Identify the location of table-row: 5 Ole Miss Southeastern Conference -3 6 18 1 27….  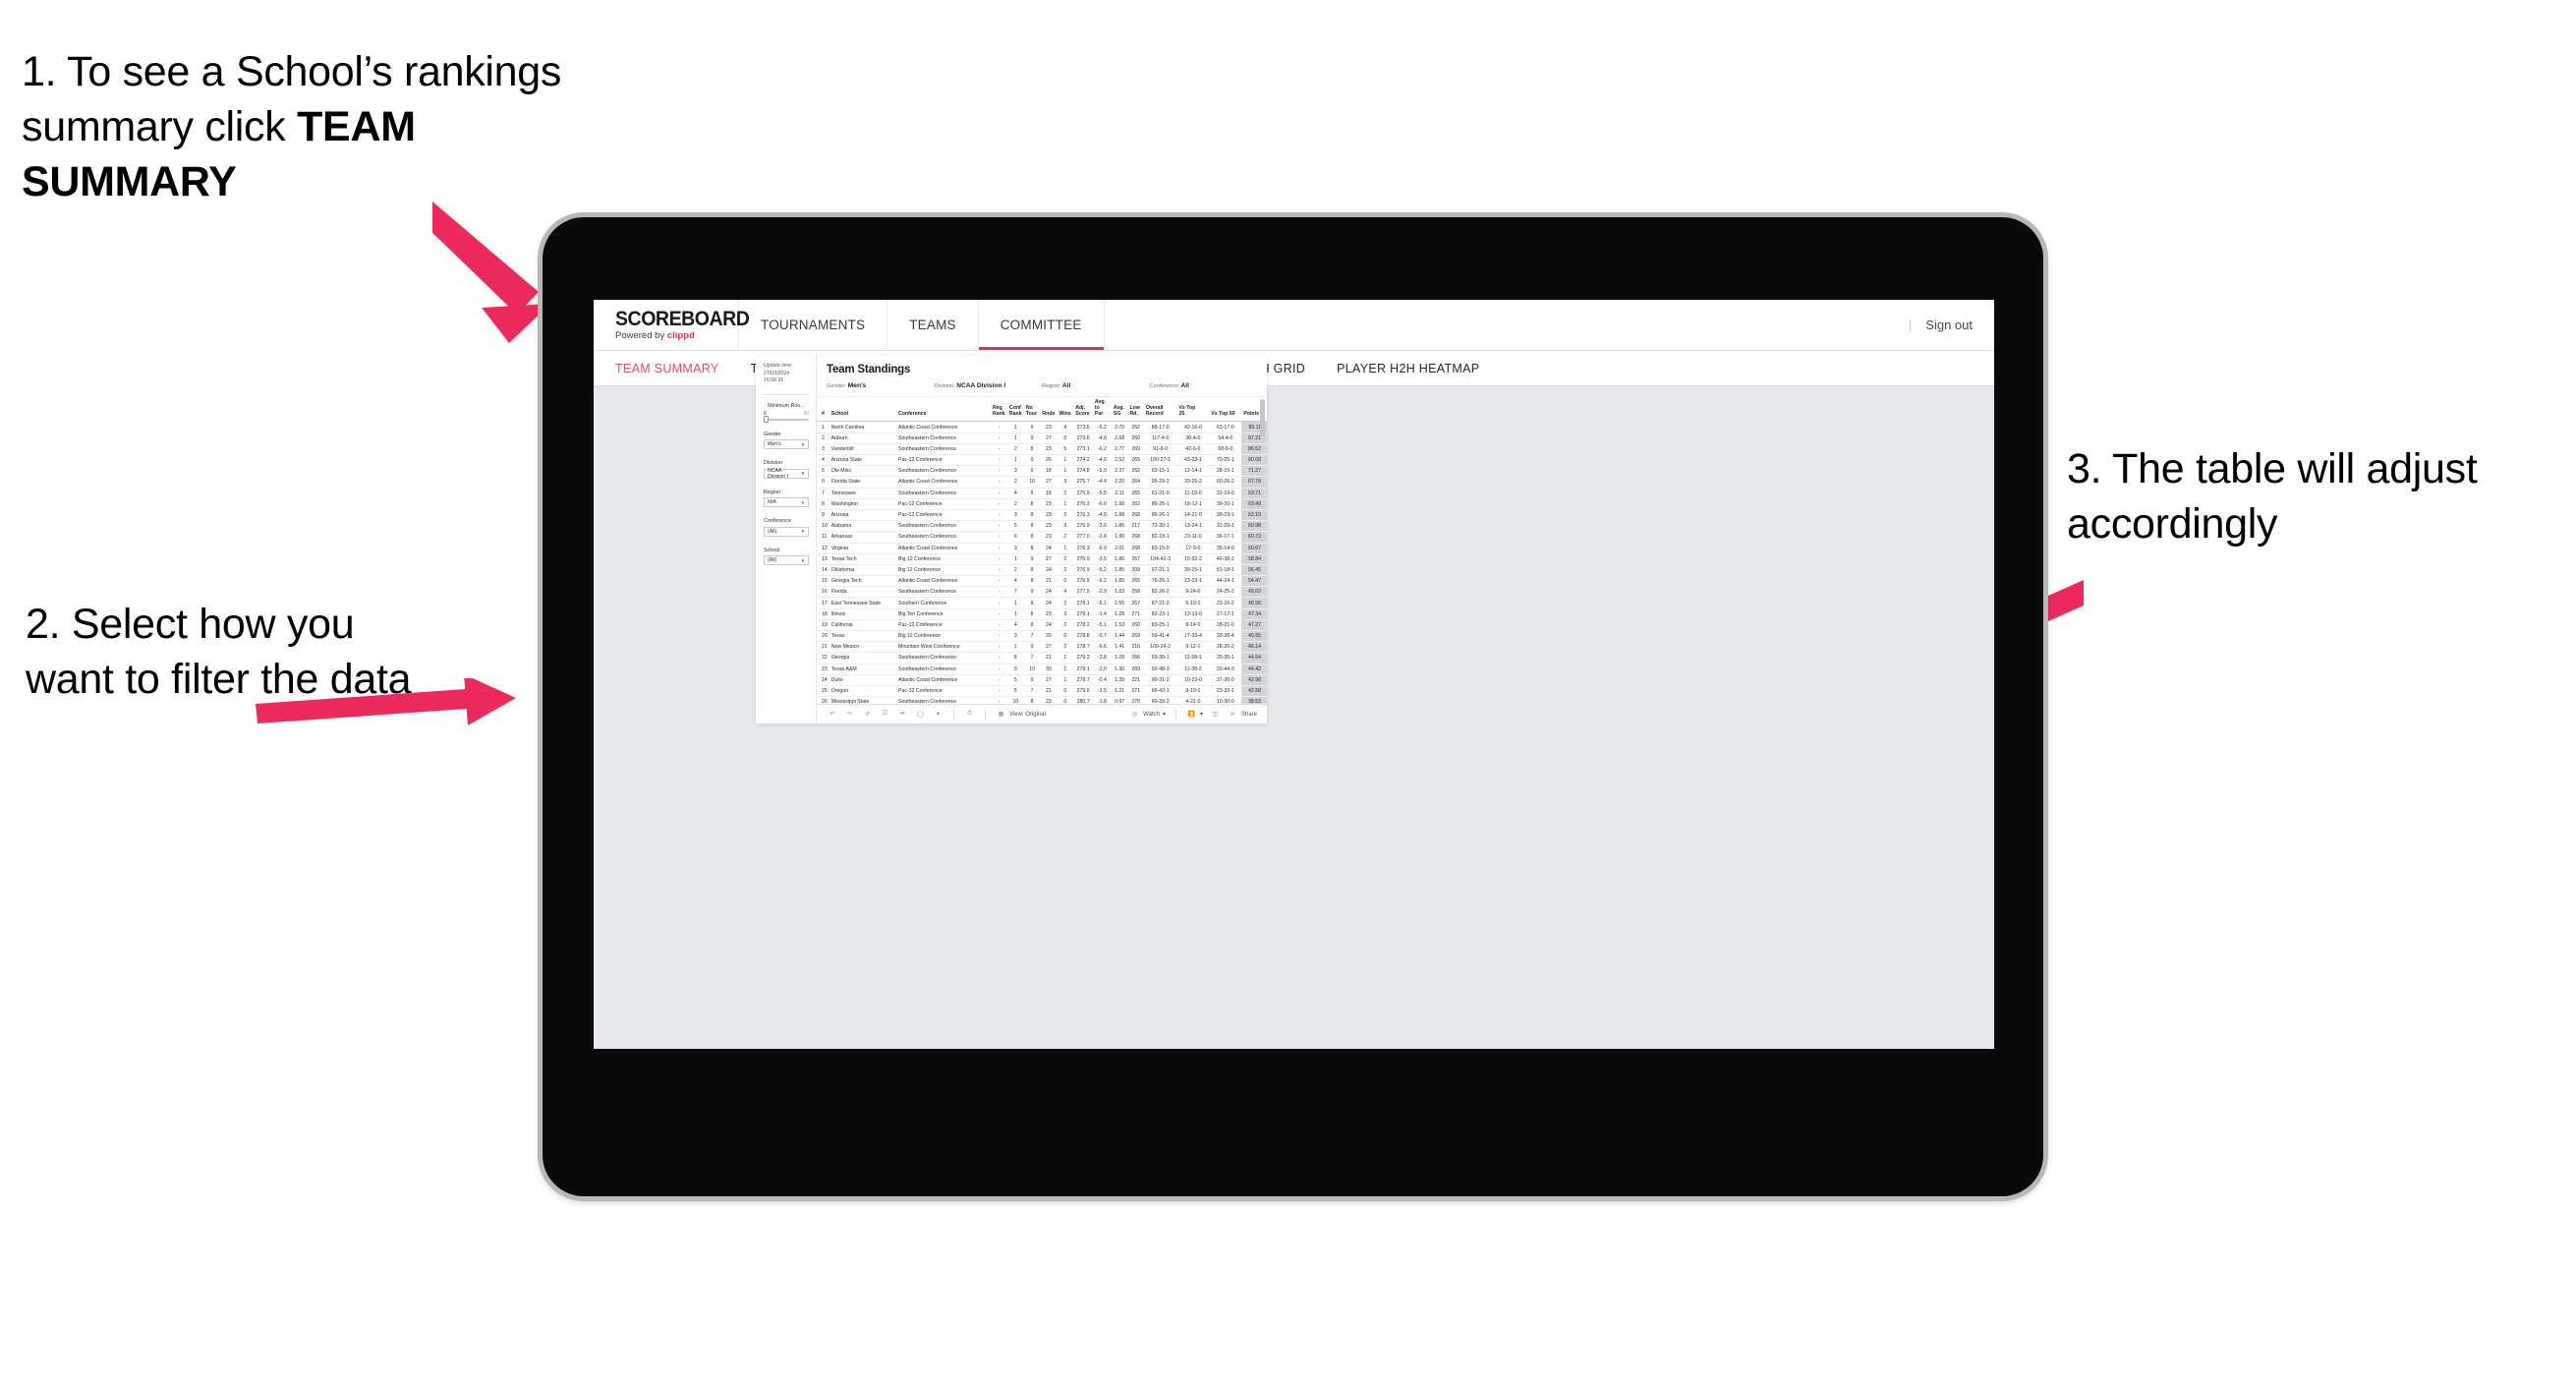
(1042, 472).